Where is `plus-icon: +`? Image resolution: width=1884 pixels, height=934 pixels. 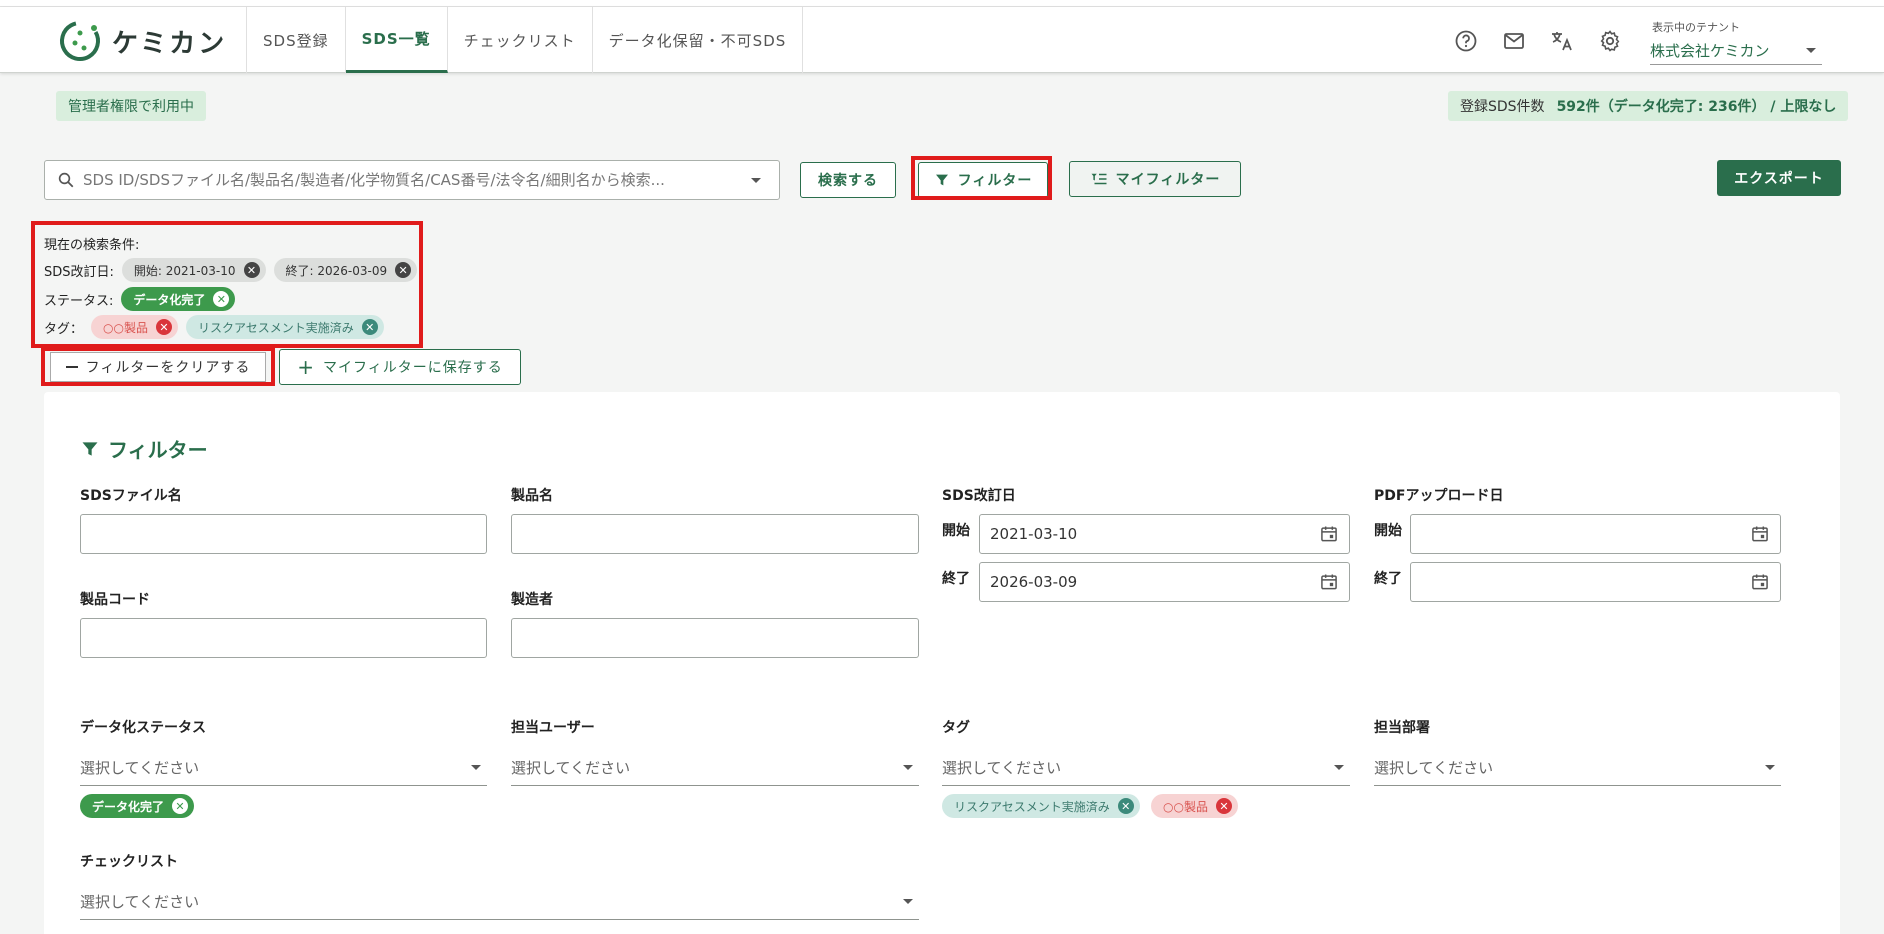 plus-icon: + is located at coordinates (306, 367).